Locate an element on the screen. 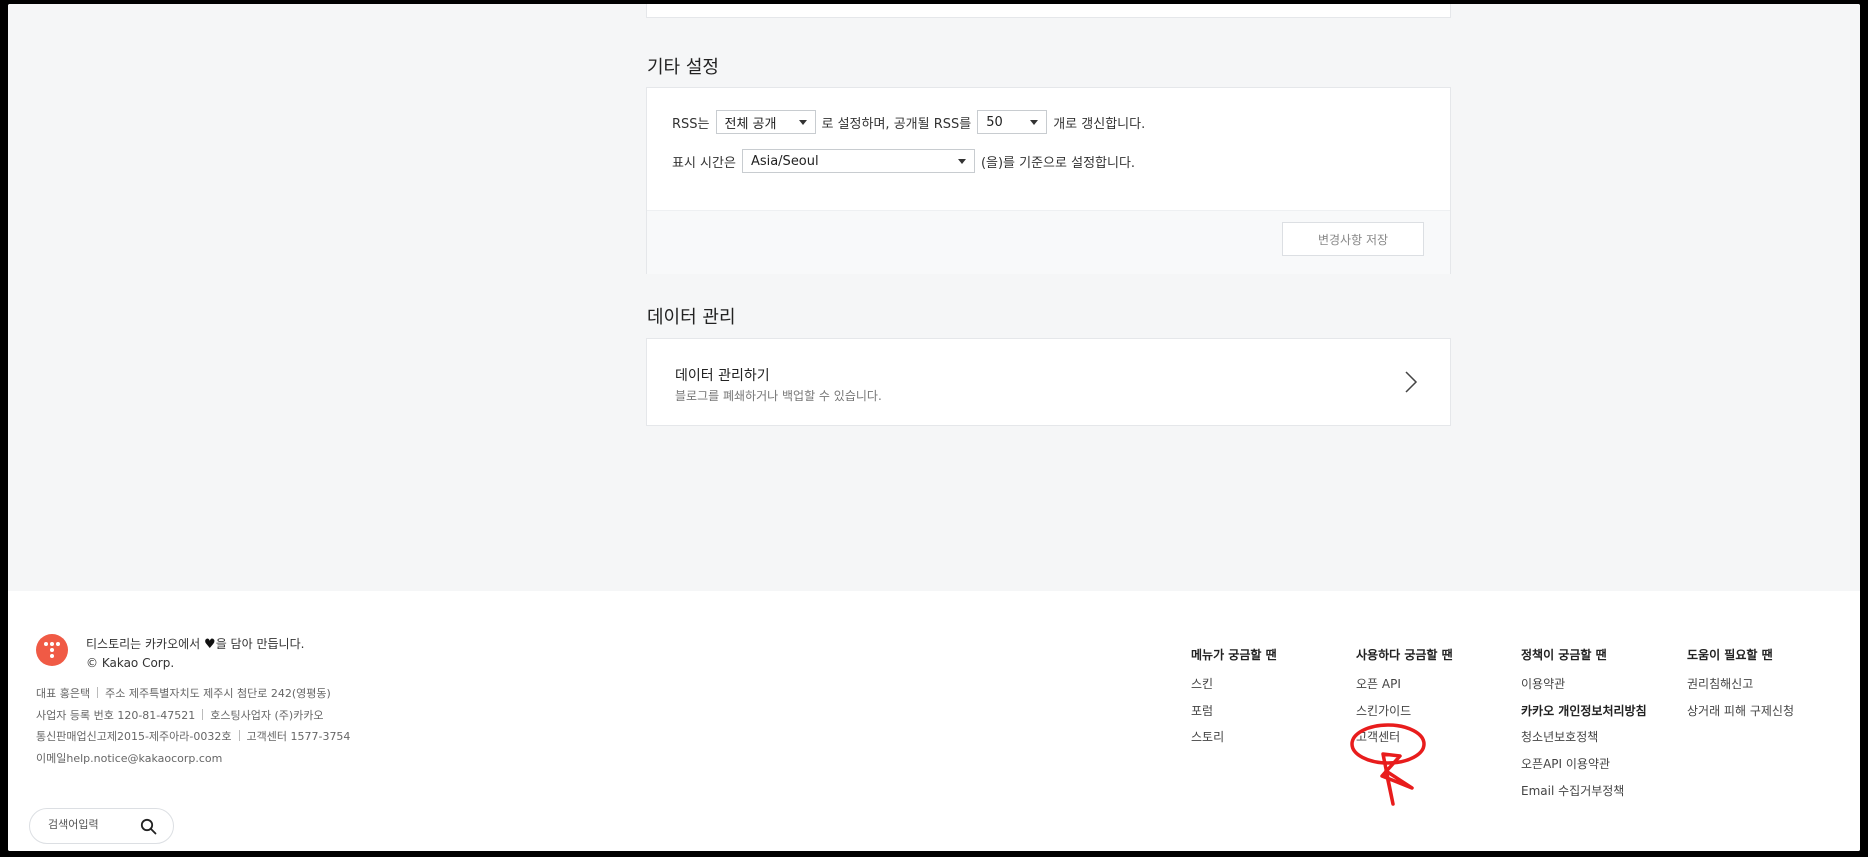 This screenshot has height=857, width=1868. email-text: 이메일help.notice@kakaocorp.com is located at coordinates (129, 758).